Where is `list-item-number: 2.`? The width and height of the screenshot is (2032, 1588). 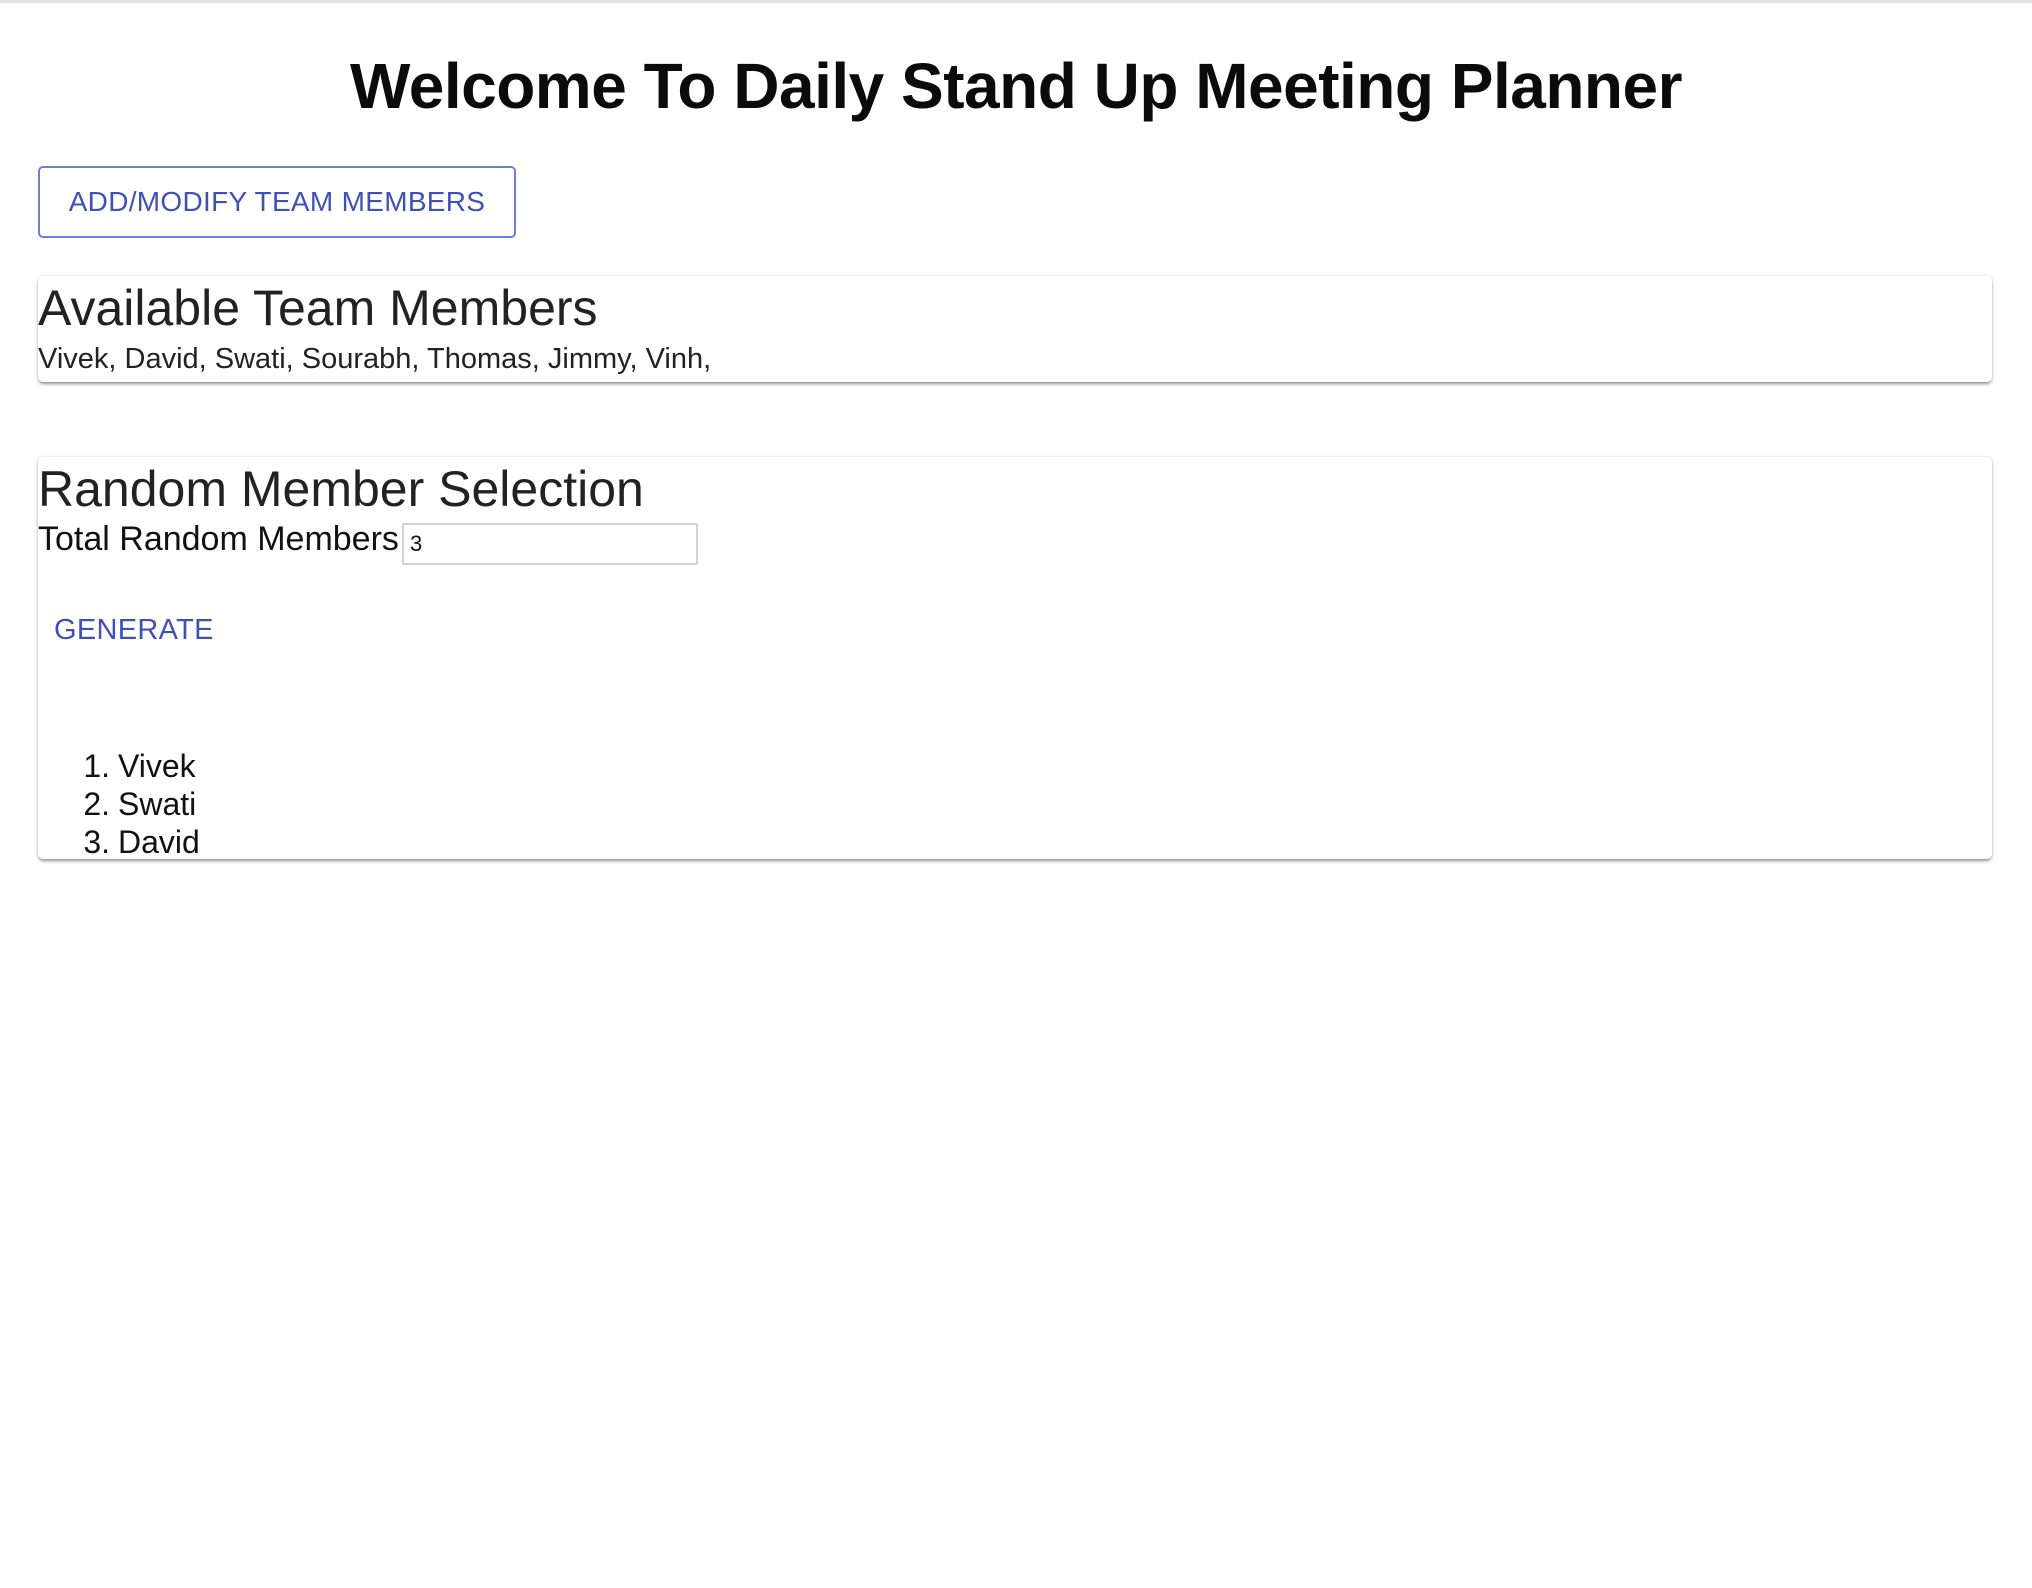 list-item-number: 2. is located at coordinates (96, 804).